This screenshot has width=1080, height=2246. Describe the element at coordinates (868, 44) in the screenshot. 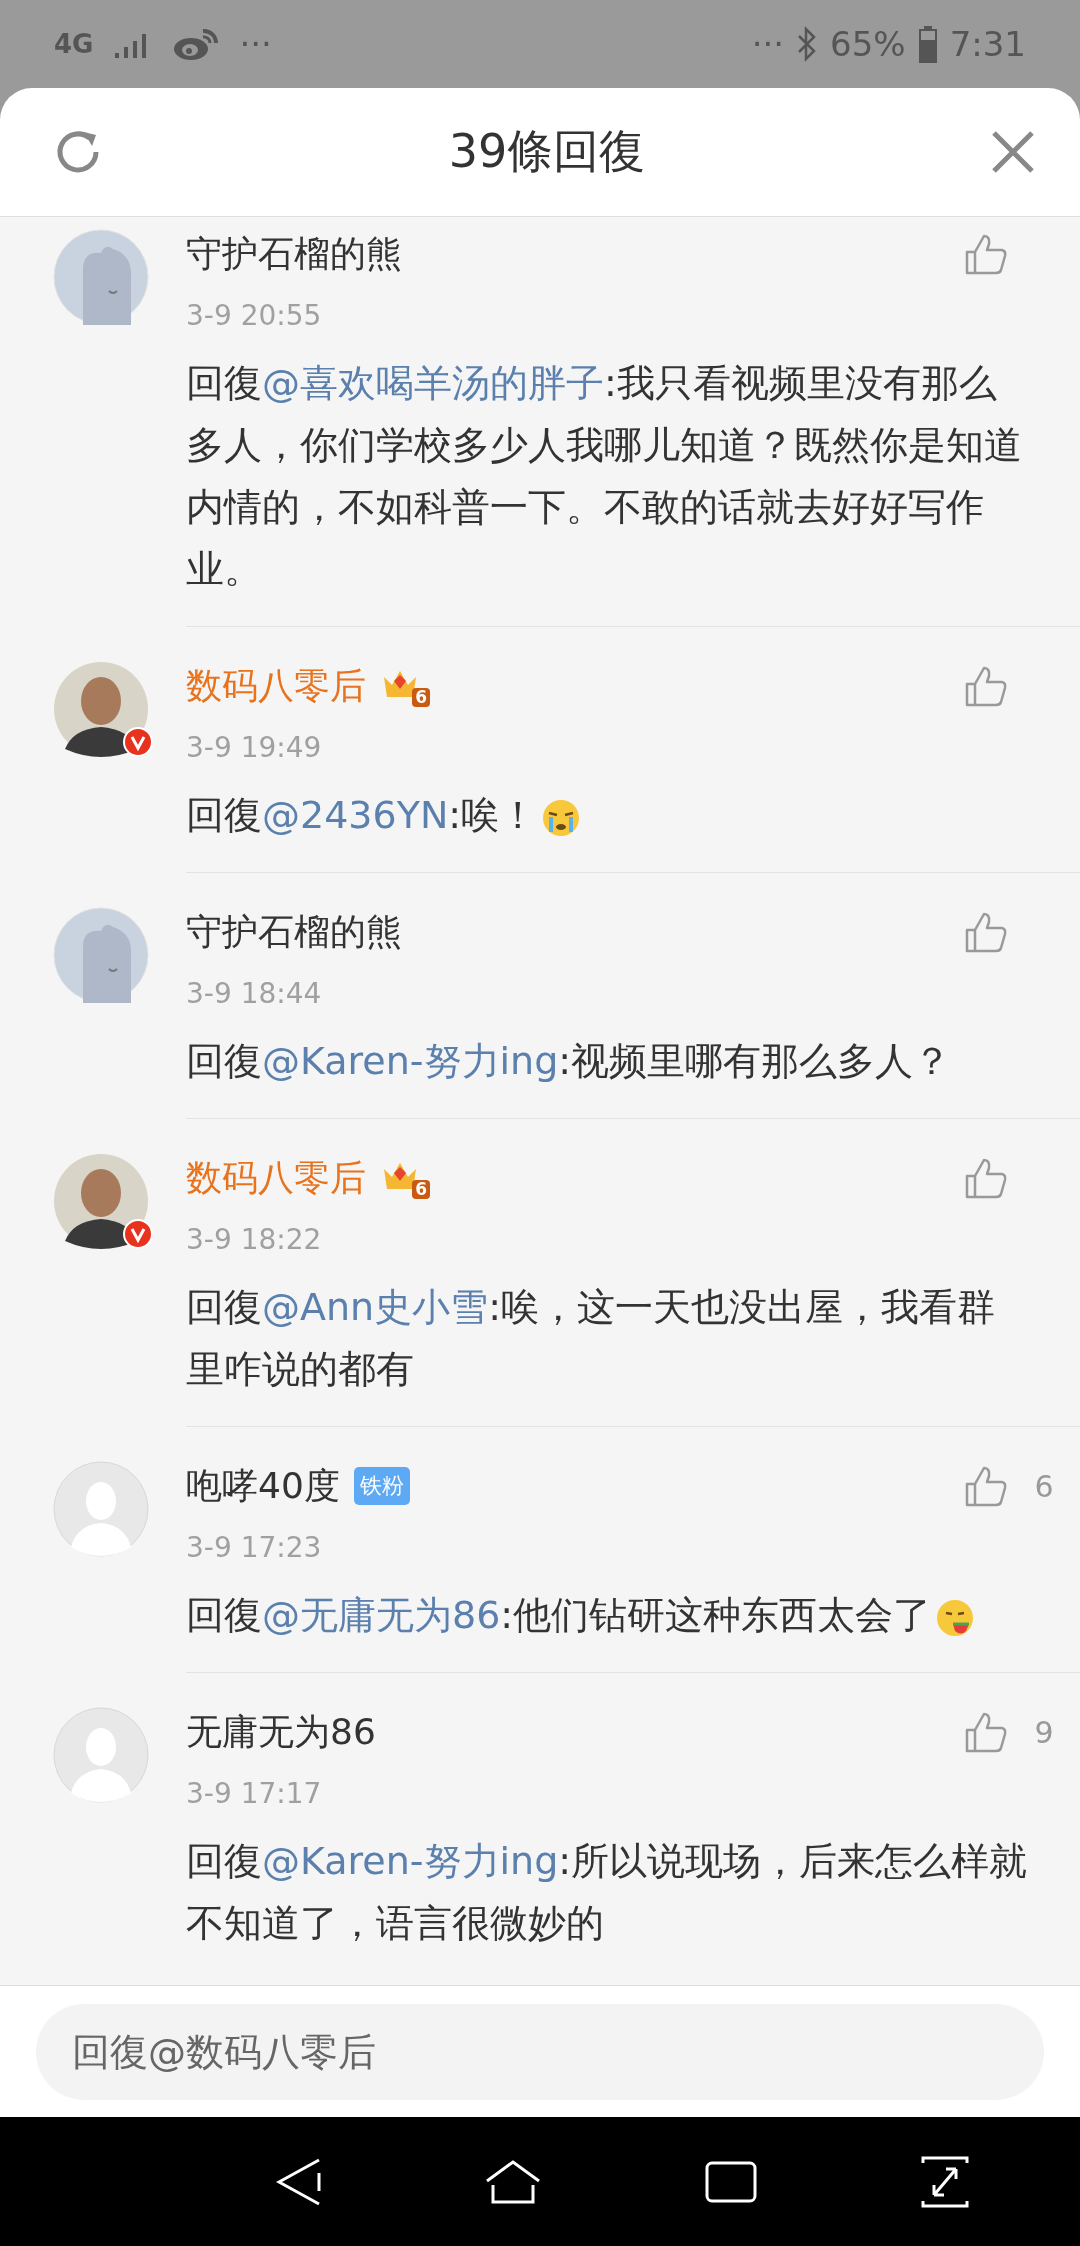

I see `battery-percent: 65%` at that location.